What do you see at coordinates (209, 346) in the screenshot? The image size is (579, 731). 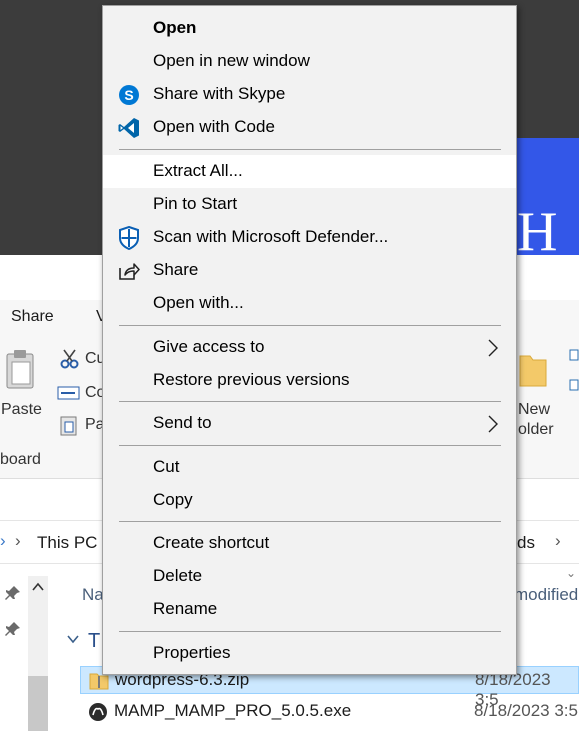 I see `menu-item-label: Give access to` at bounding box center [209, 346].